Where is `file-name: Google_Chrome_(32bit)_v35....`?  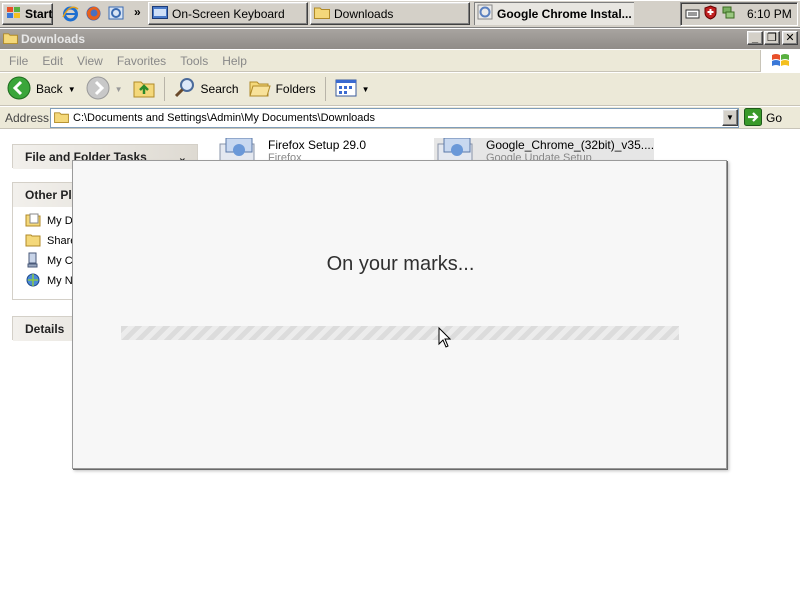 file-name: Google_Chrome_(32bit)_v35.... is located at coordinates (570, 145).